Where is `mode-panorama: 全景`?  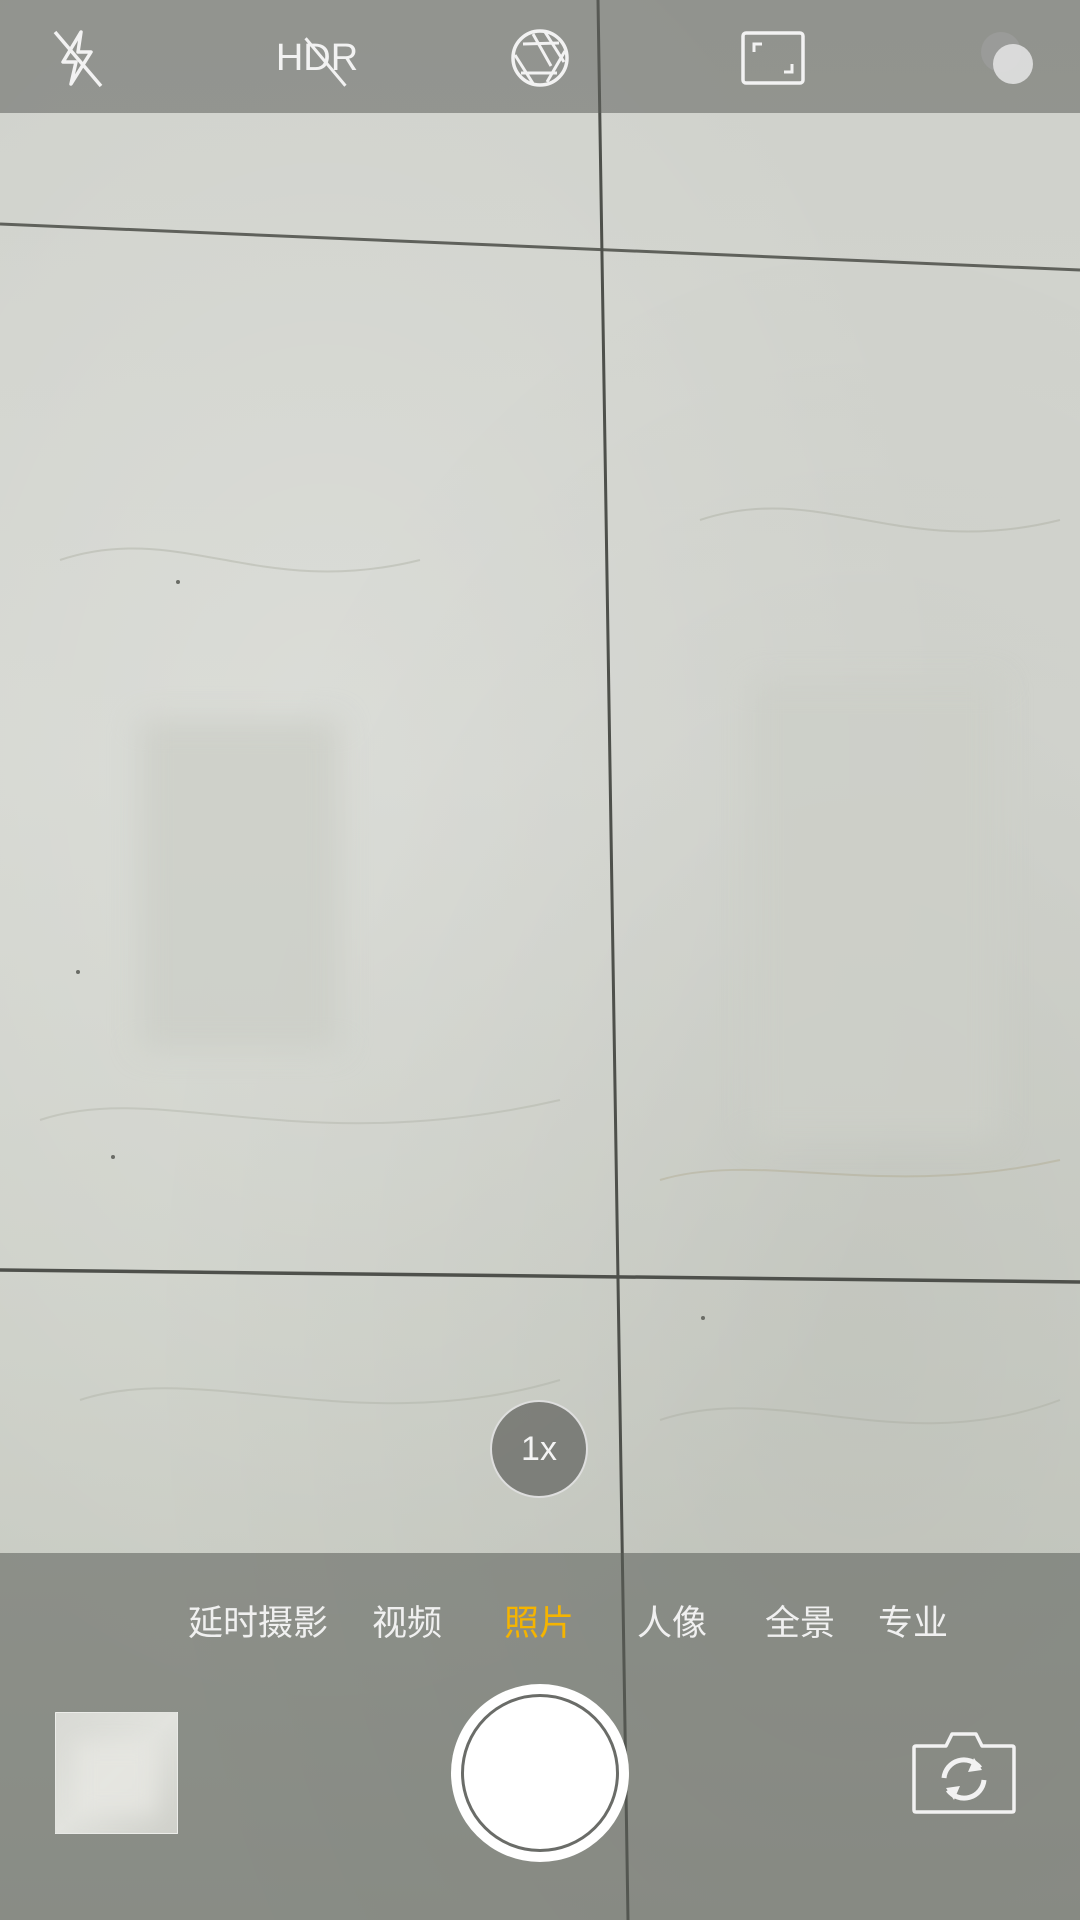
mode-panorama: 全景 is located at coordinates (800, 1620).